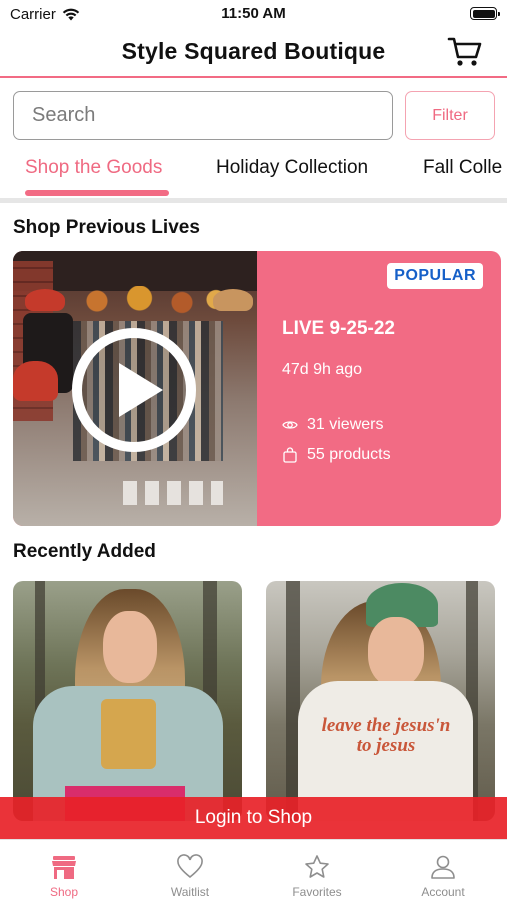  I want to click on product-card, so click(127, 701).